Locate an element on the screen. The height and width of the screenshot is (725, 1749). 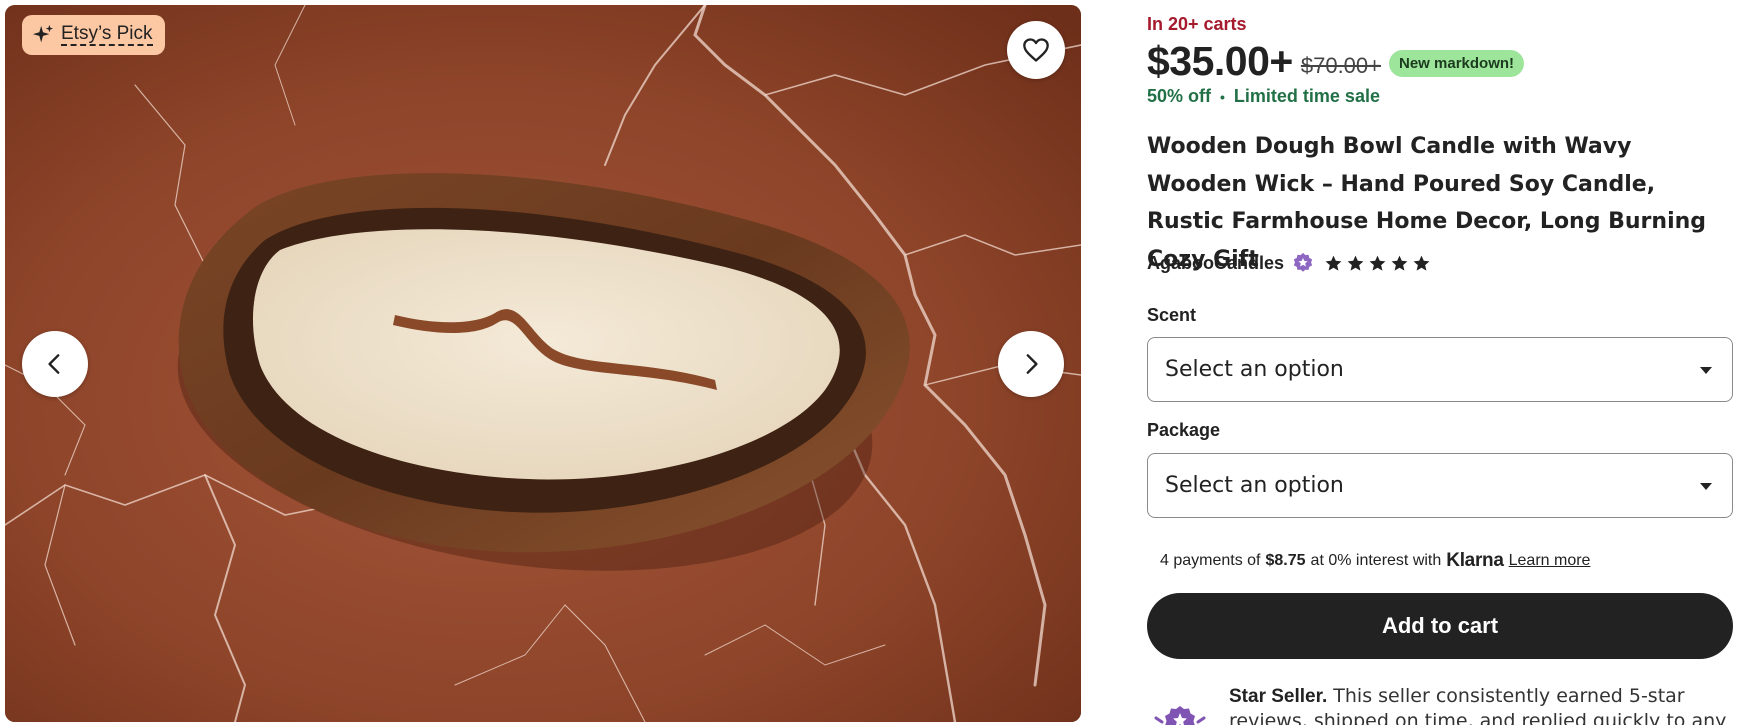
sale-price: $35.00+ is located at coordinates (1220, 61).